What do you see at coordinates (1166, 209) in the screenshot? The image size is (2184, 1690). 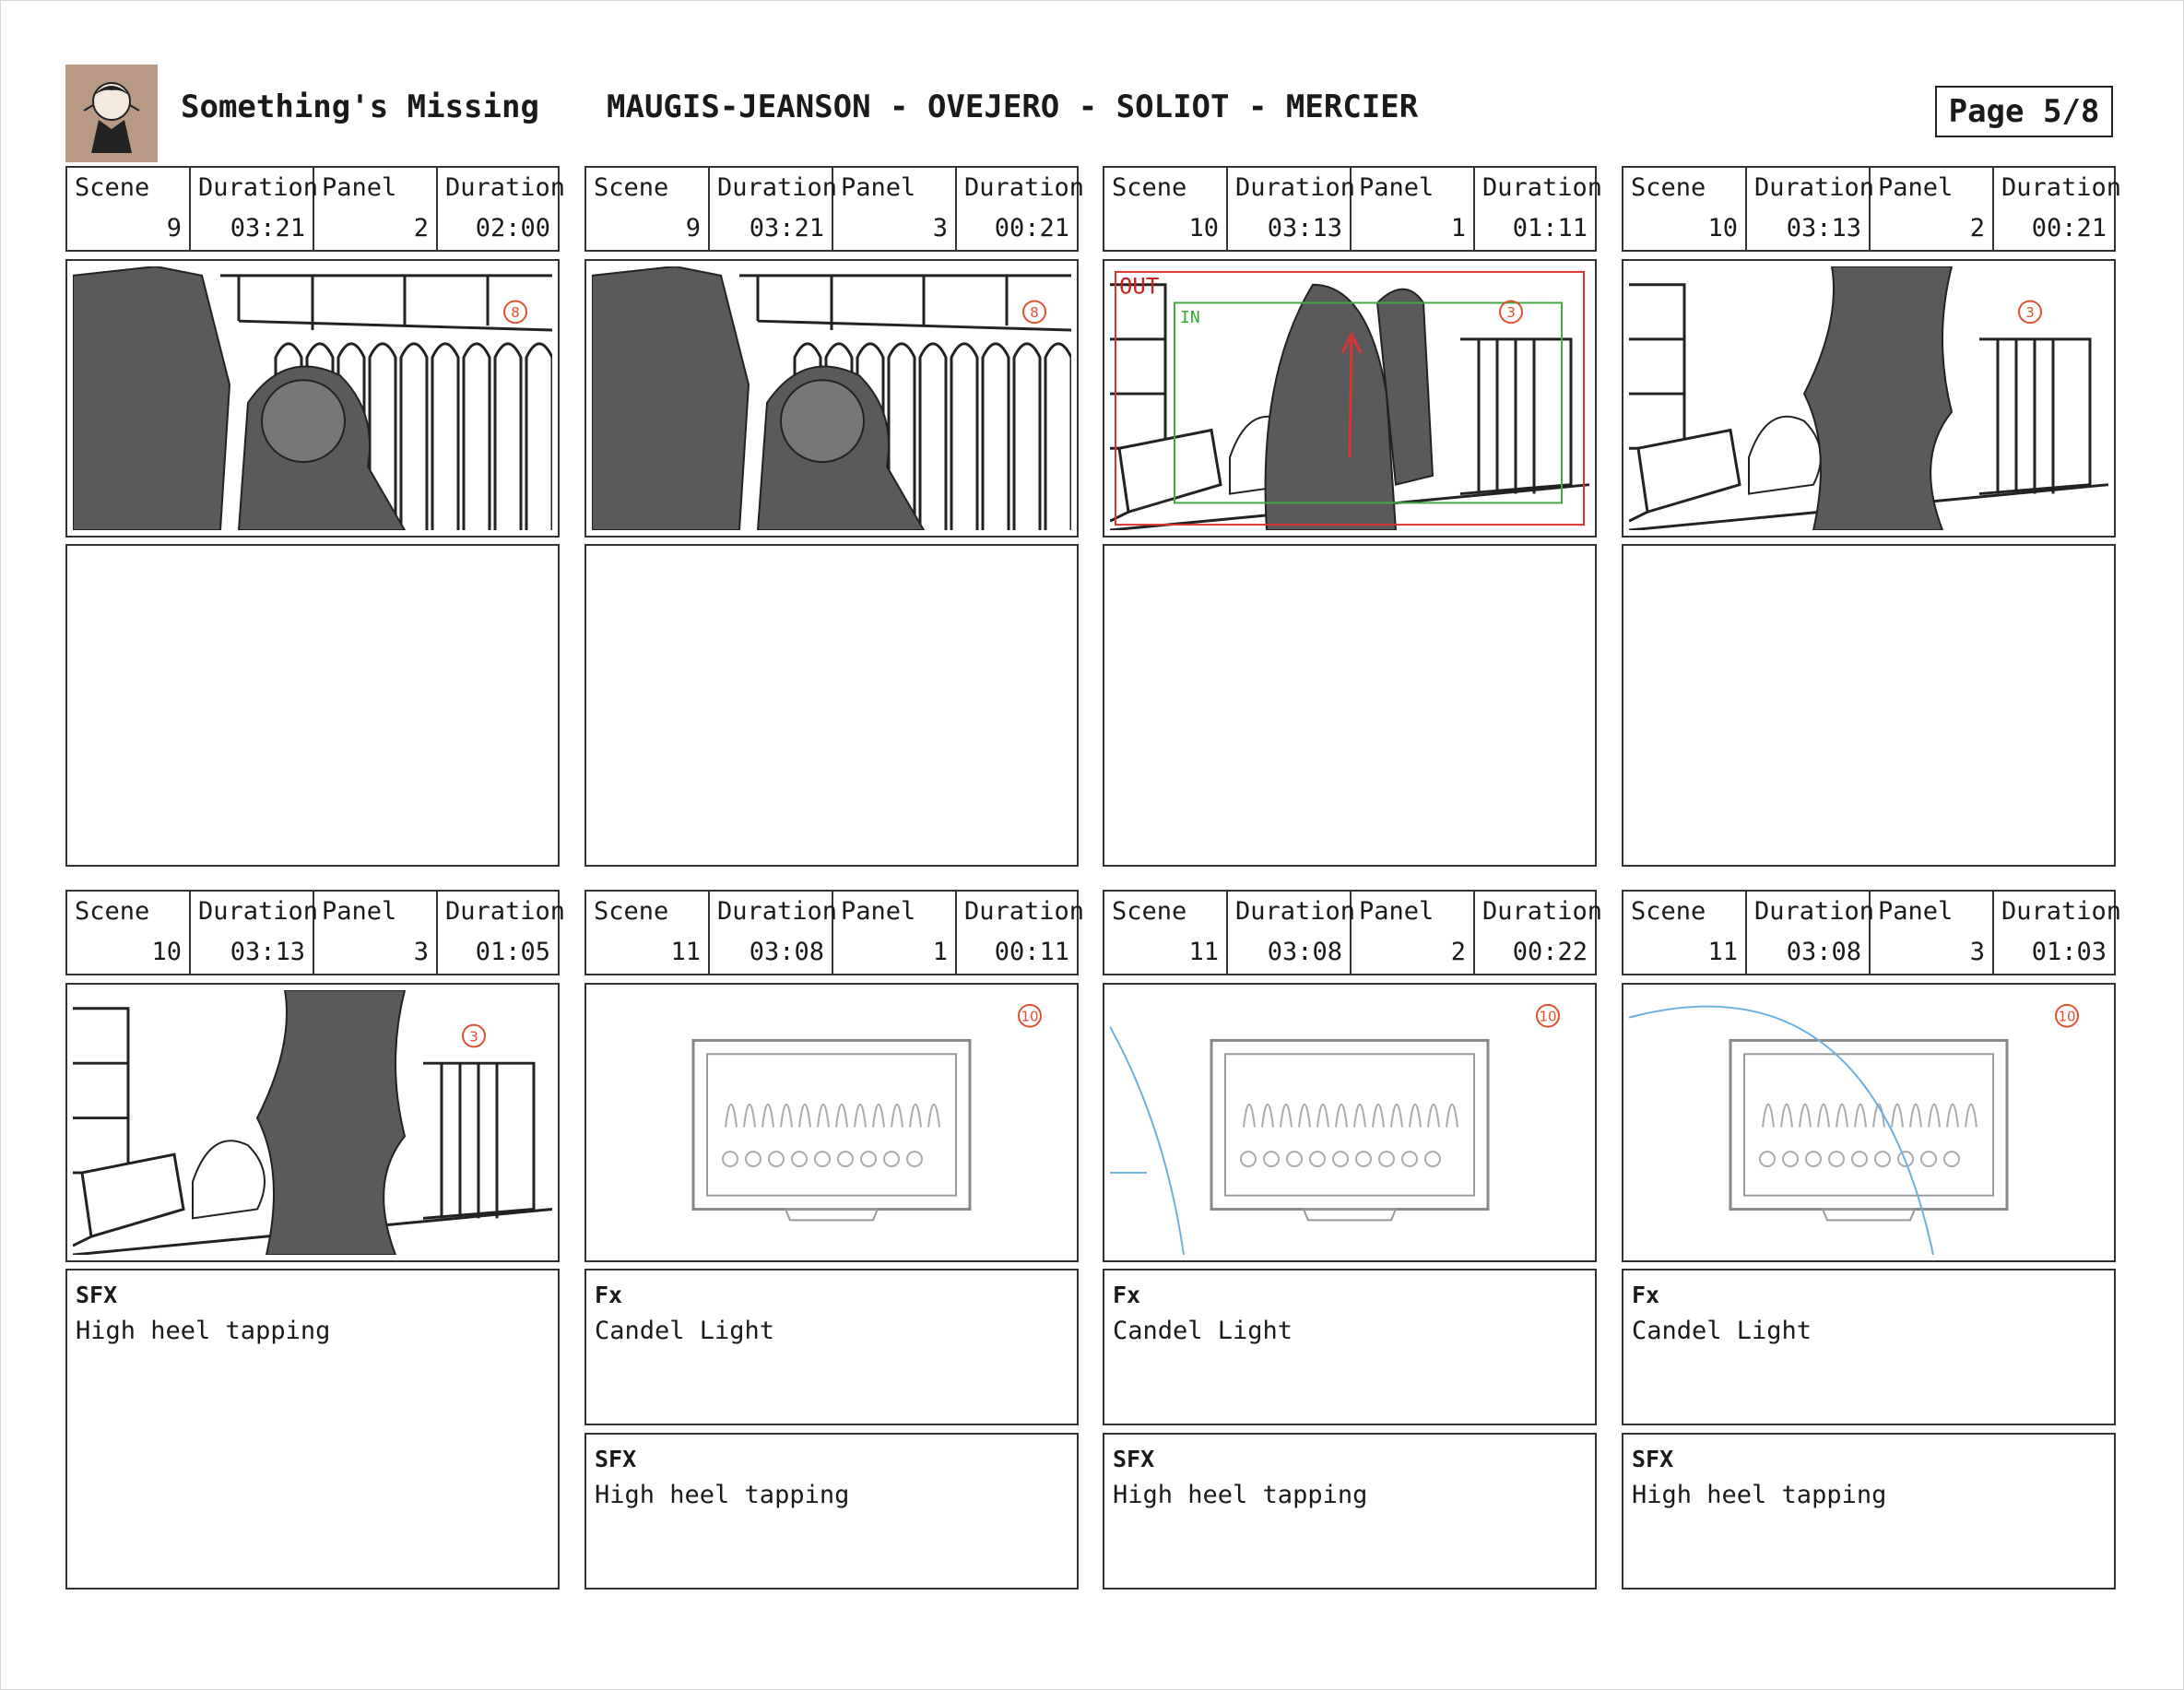 I see `scene-cell: Scene 10` at bounding box center [1166, 209].